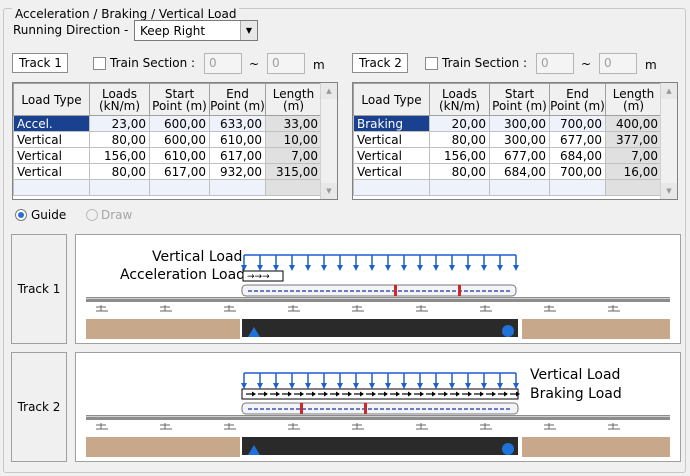 This screenshot has width=690, height=476. What do you see at coordinates (223, 63) in the screenshot?
I see `track1-section-from-input: 0` at bounding box center [223, 63].